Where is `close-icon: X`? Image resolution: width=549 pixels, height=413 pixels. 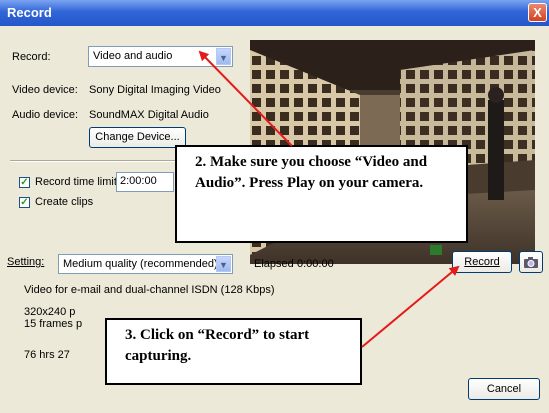 close-icon: X is located at coordinates (537, 12).